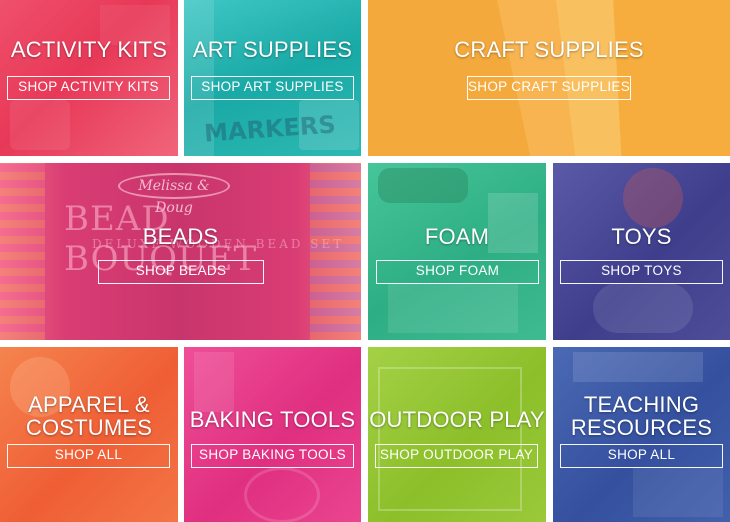 The width and height of the screenshot is (730, 522). I want to click on tile-title: BAKING TOOLS, so click(272, 419).